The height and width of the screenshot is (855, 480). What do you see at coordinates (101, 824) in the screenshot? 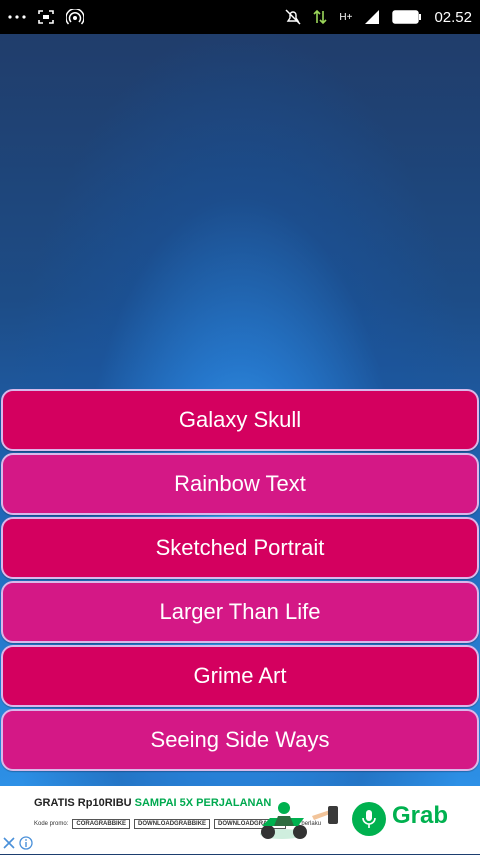
I see `promo-code: CORAGRABBIKE` at bounding box center [101, 824].